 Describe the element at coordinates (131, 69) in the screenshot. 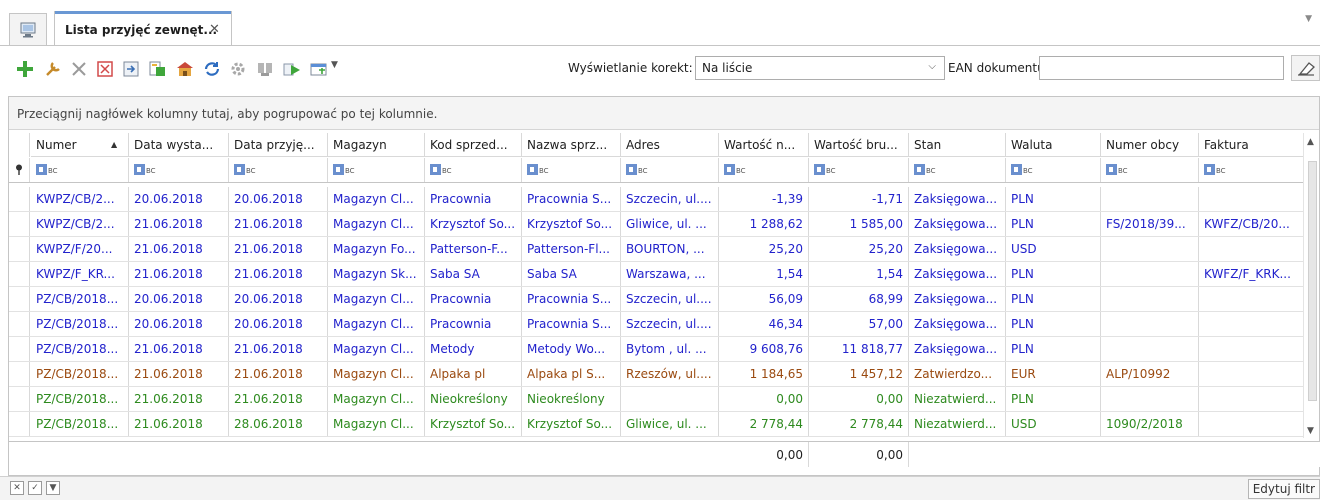

I see `export-icon` at that location.